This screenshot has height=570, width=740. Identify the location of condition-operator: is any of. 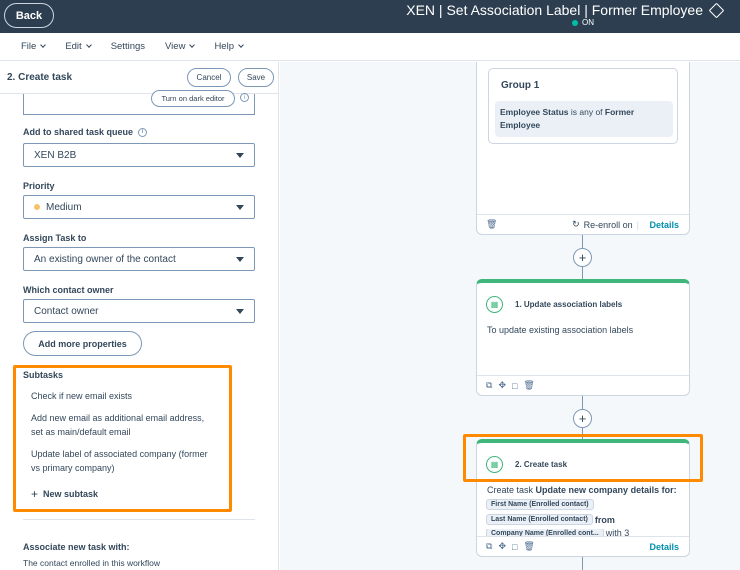
(586, 112).